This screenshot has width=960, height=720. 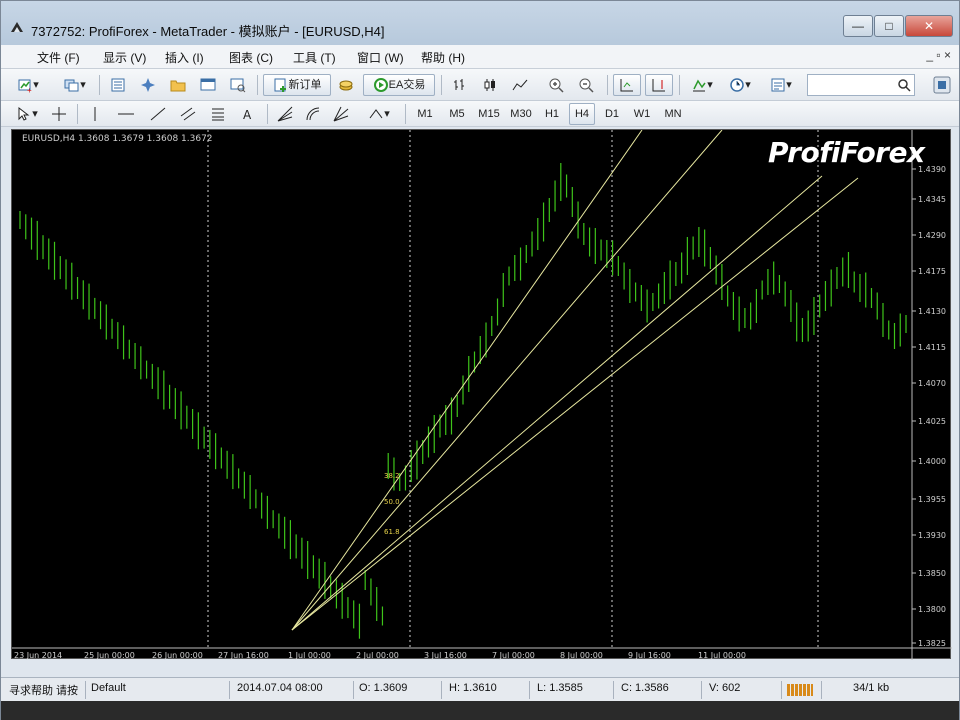 What do you see at coordinates (457, 114) in the screenshot?
I see `timeframe-m5: M5` at bounding box center [457, 114].